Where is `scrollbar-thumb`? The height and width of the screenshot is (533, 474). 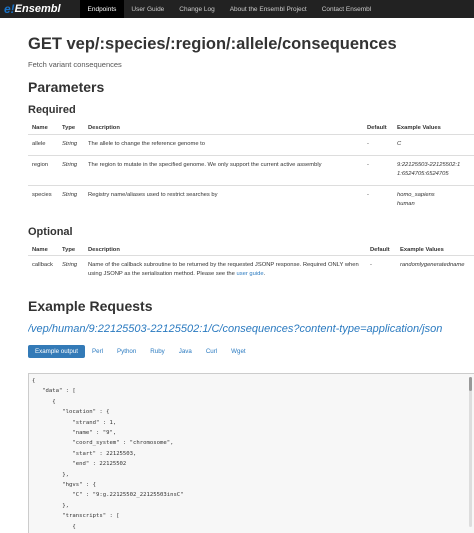
scrollbar-thumb is located at coordinates (470, 384).